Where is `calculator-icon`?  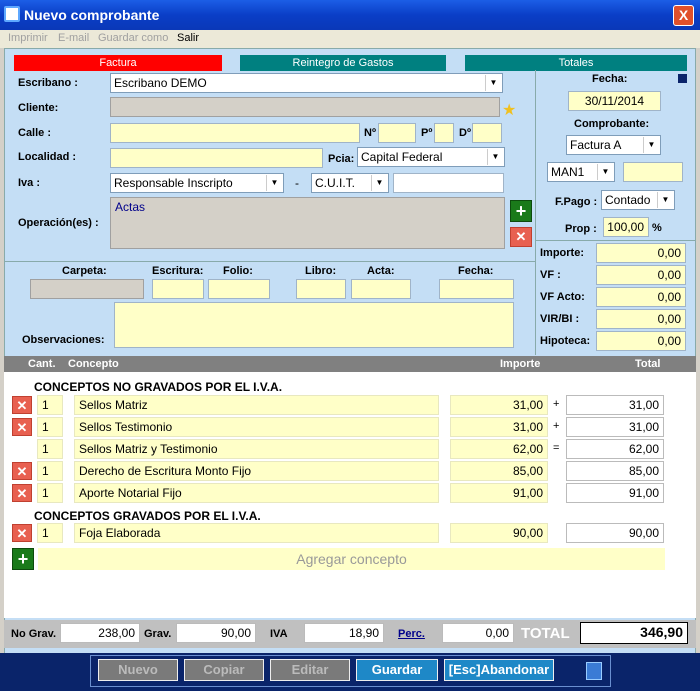
calculator-icon is located at coordinates (594, 671).